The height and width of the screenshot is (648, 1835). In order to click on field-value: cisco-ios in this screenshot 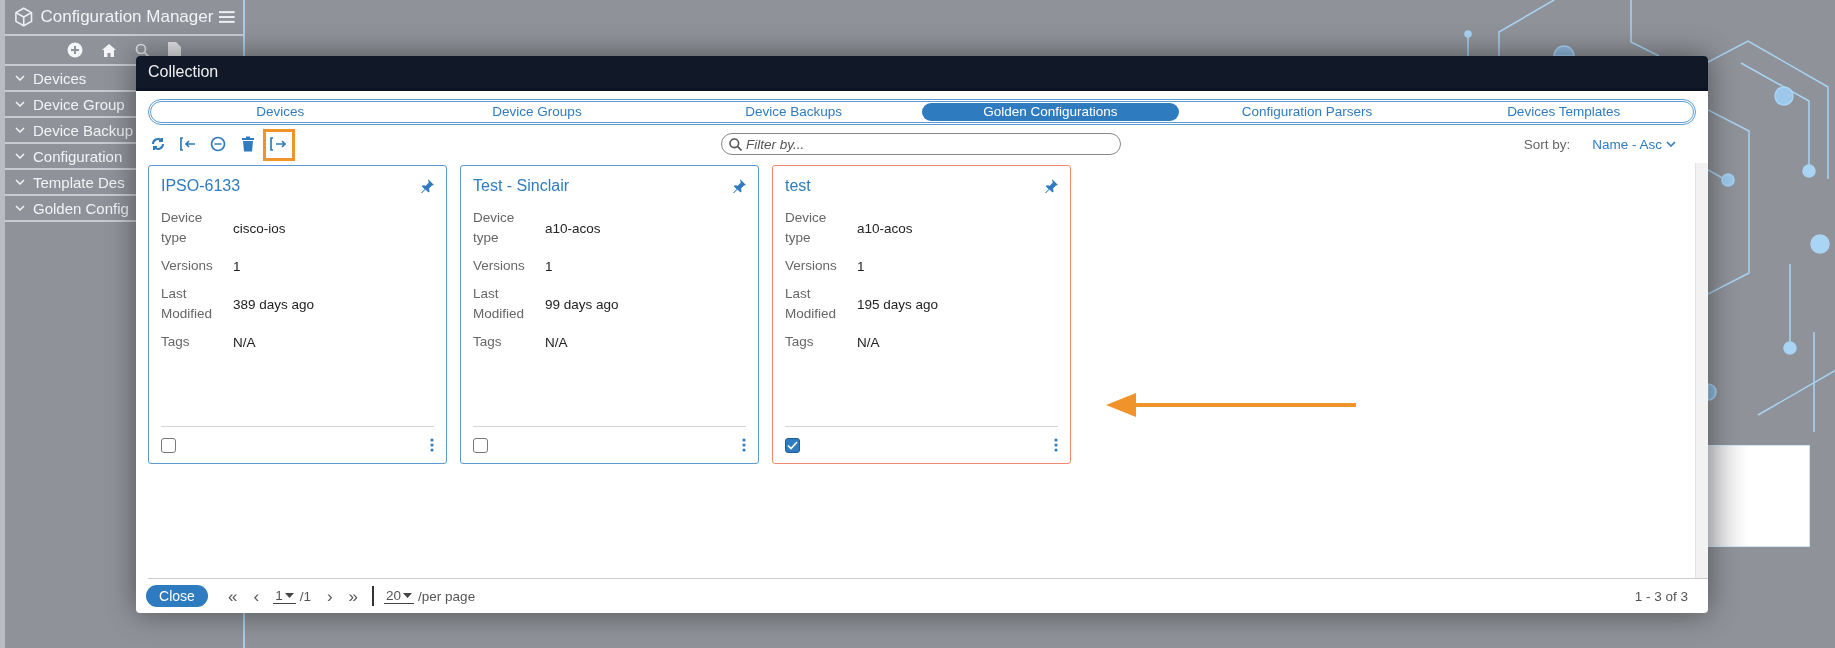, I will do `click(260, 228)`.